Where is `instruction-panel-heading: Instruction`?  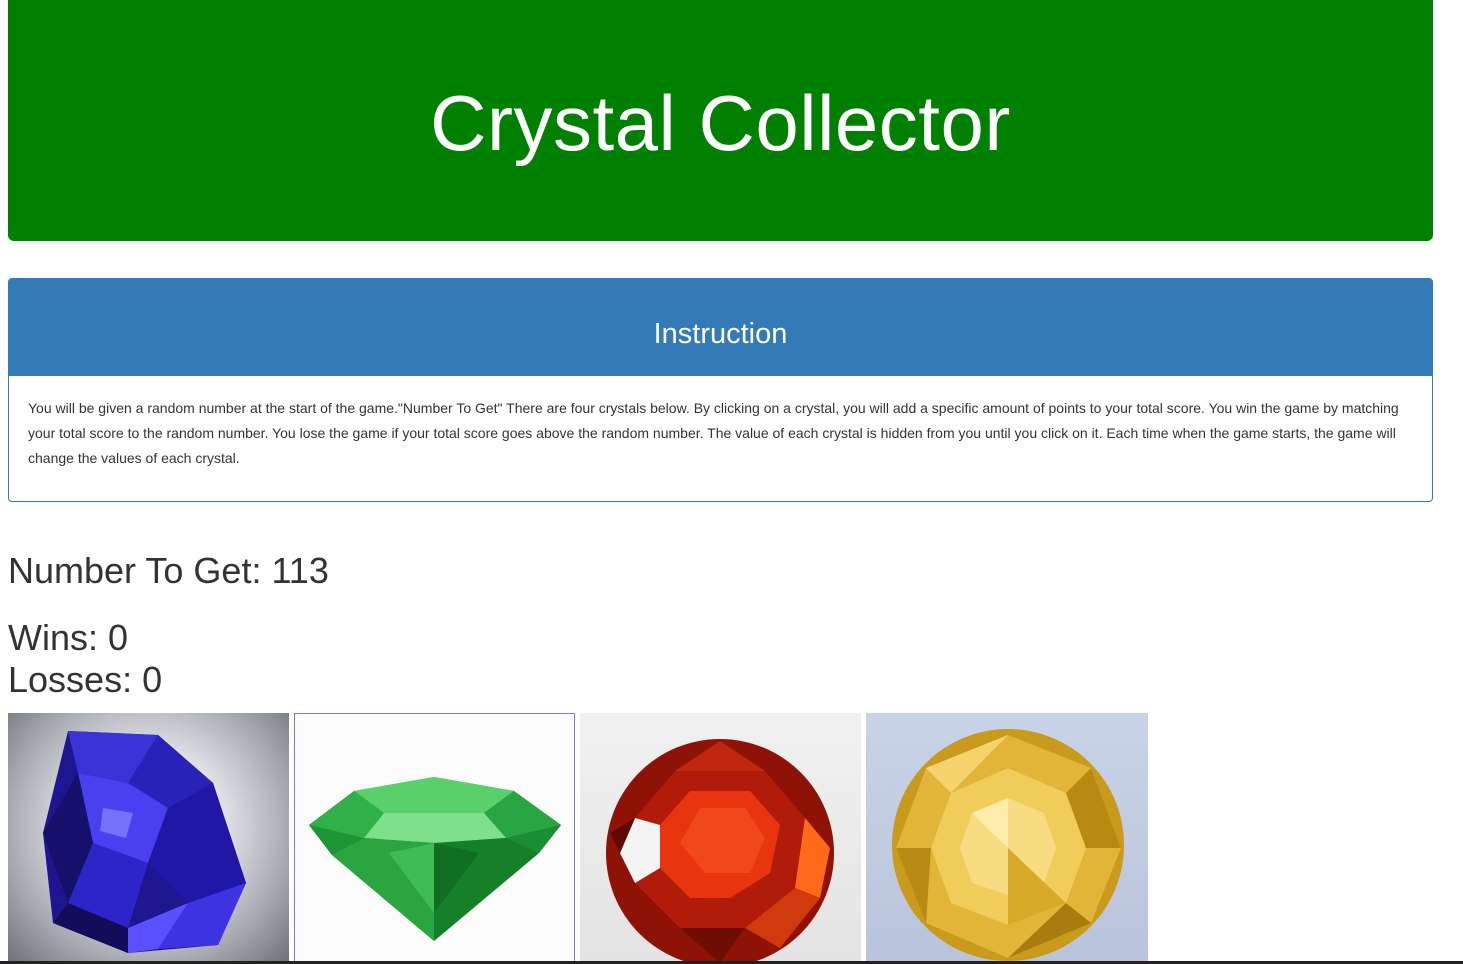
instruction-panel-heading: Instruction is located at coordinates (720, 327).